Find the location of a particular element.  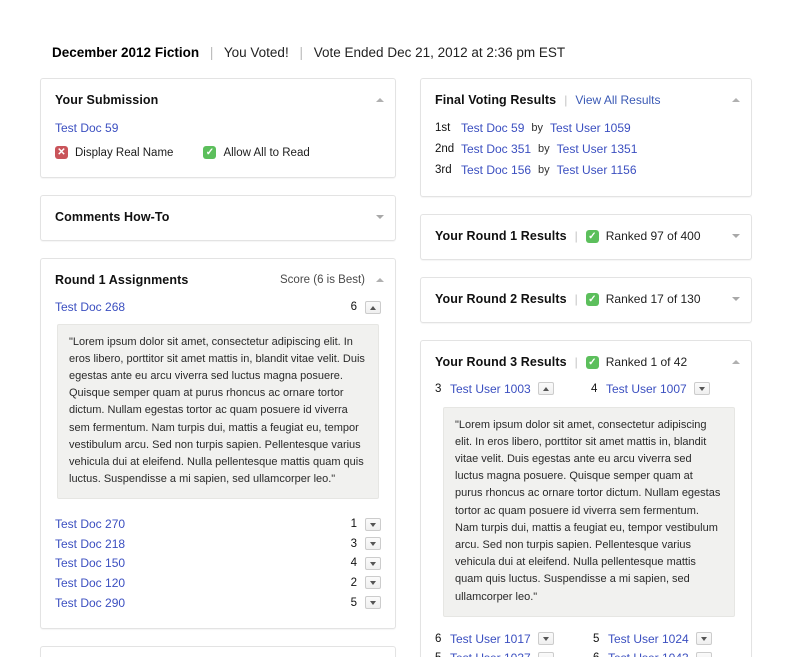

round-1-rank-text: Ranked 97 of 400 is located at coordinates (653, 236).